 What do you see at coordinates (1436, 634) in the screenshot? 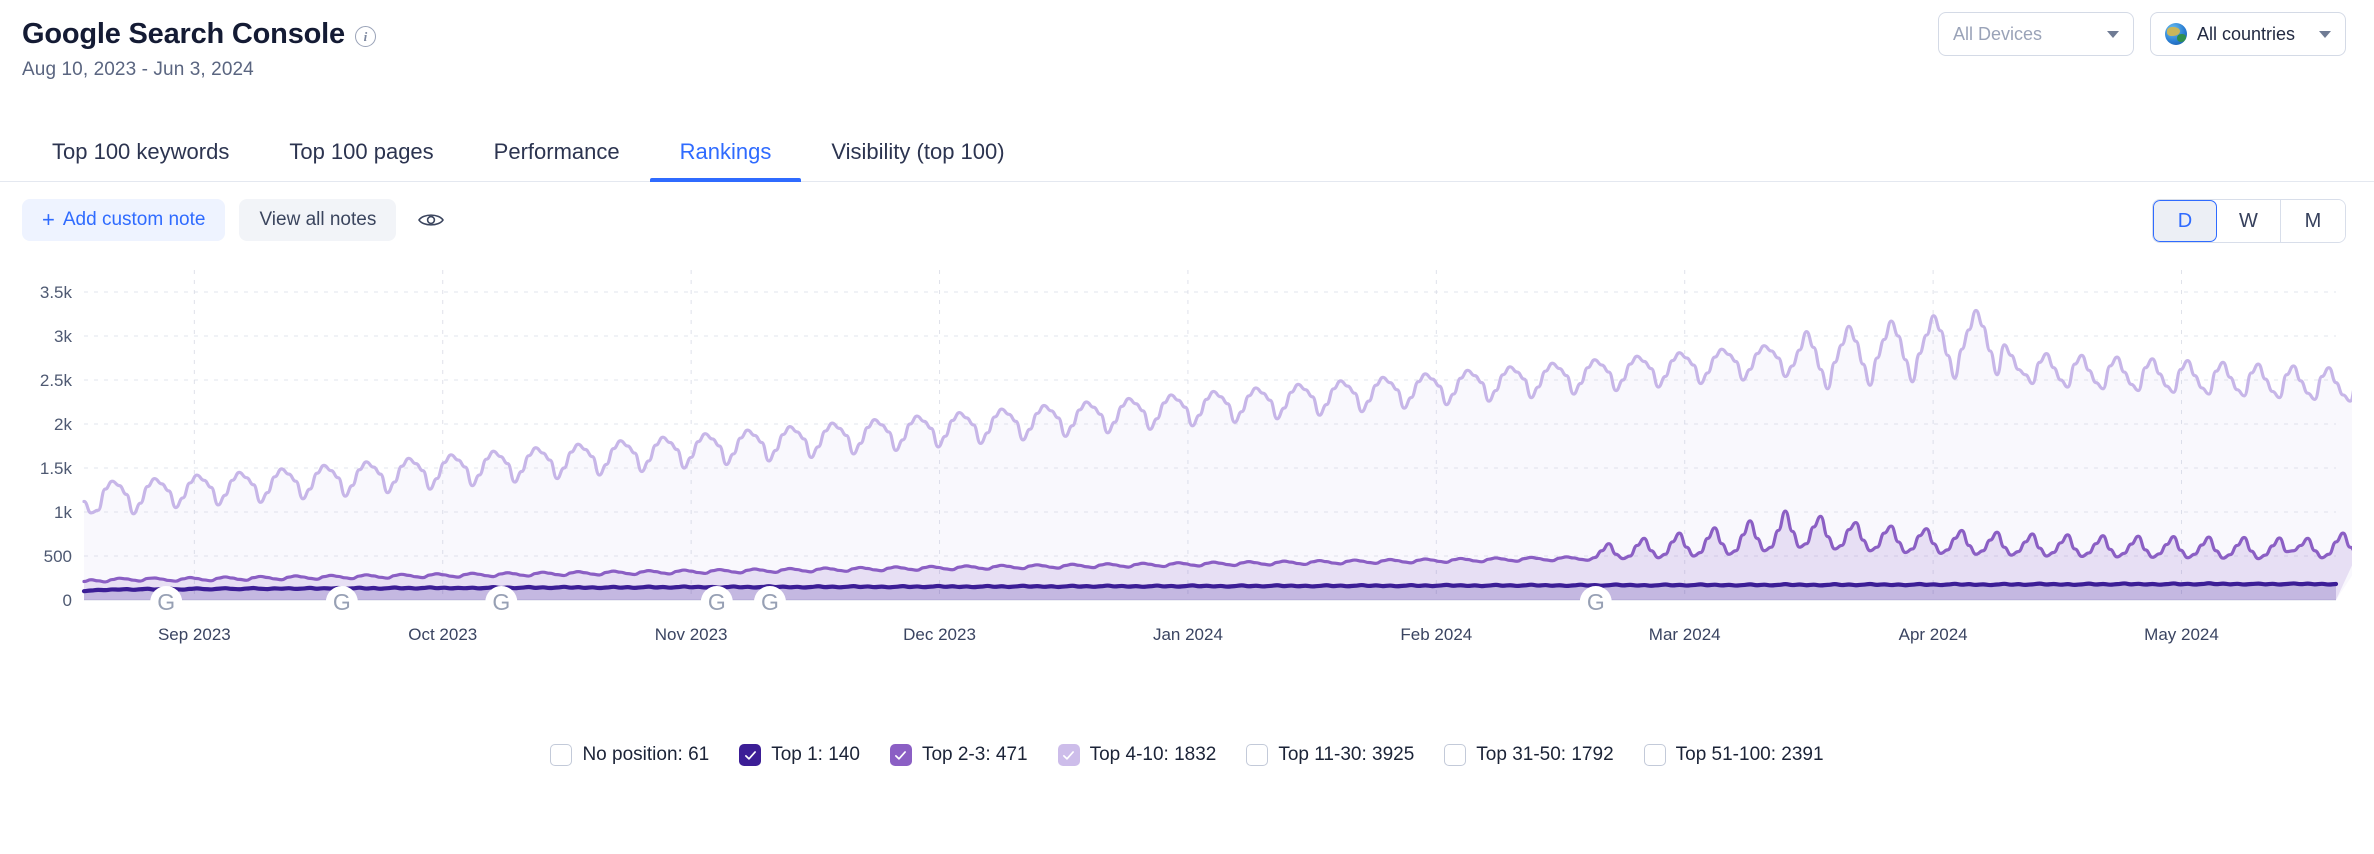
I see `x-axis-tick-label: Feb 2024` at bounding box center [1436, 634].